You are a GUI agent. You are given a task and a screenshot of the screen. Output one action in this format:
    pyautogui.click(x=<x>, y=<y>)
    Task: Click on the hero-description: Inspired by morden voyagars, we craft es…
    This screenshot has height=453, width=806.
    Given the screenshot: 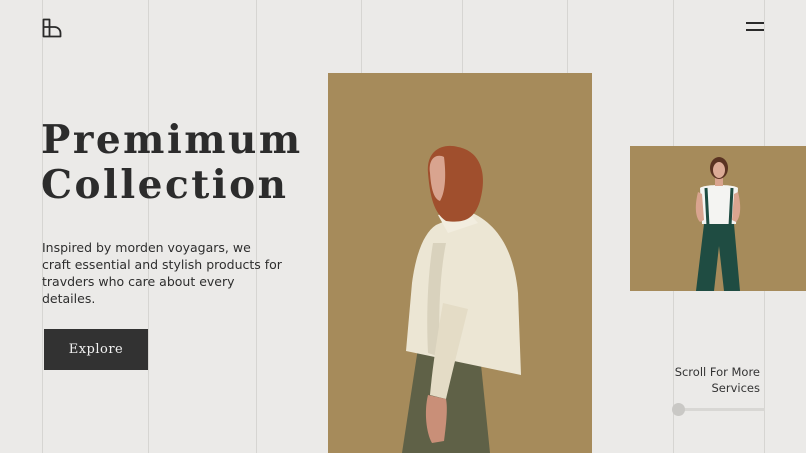 What is the action you would take?
    pyautogui.click(x=162, y=273)
    